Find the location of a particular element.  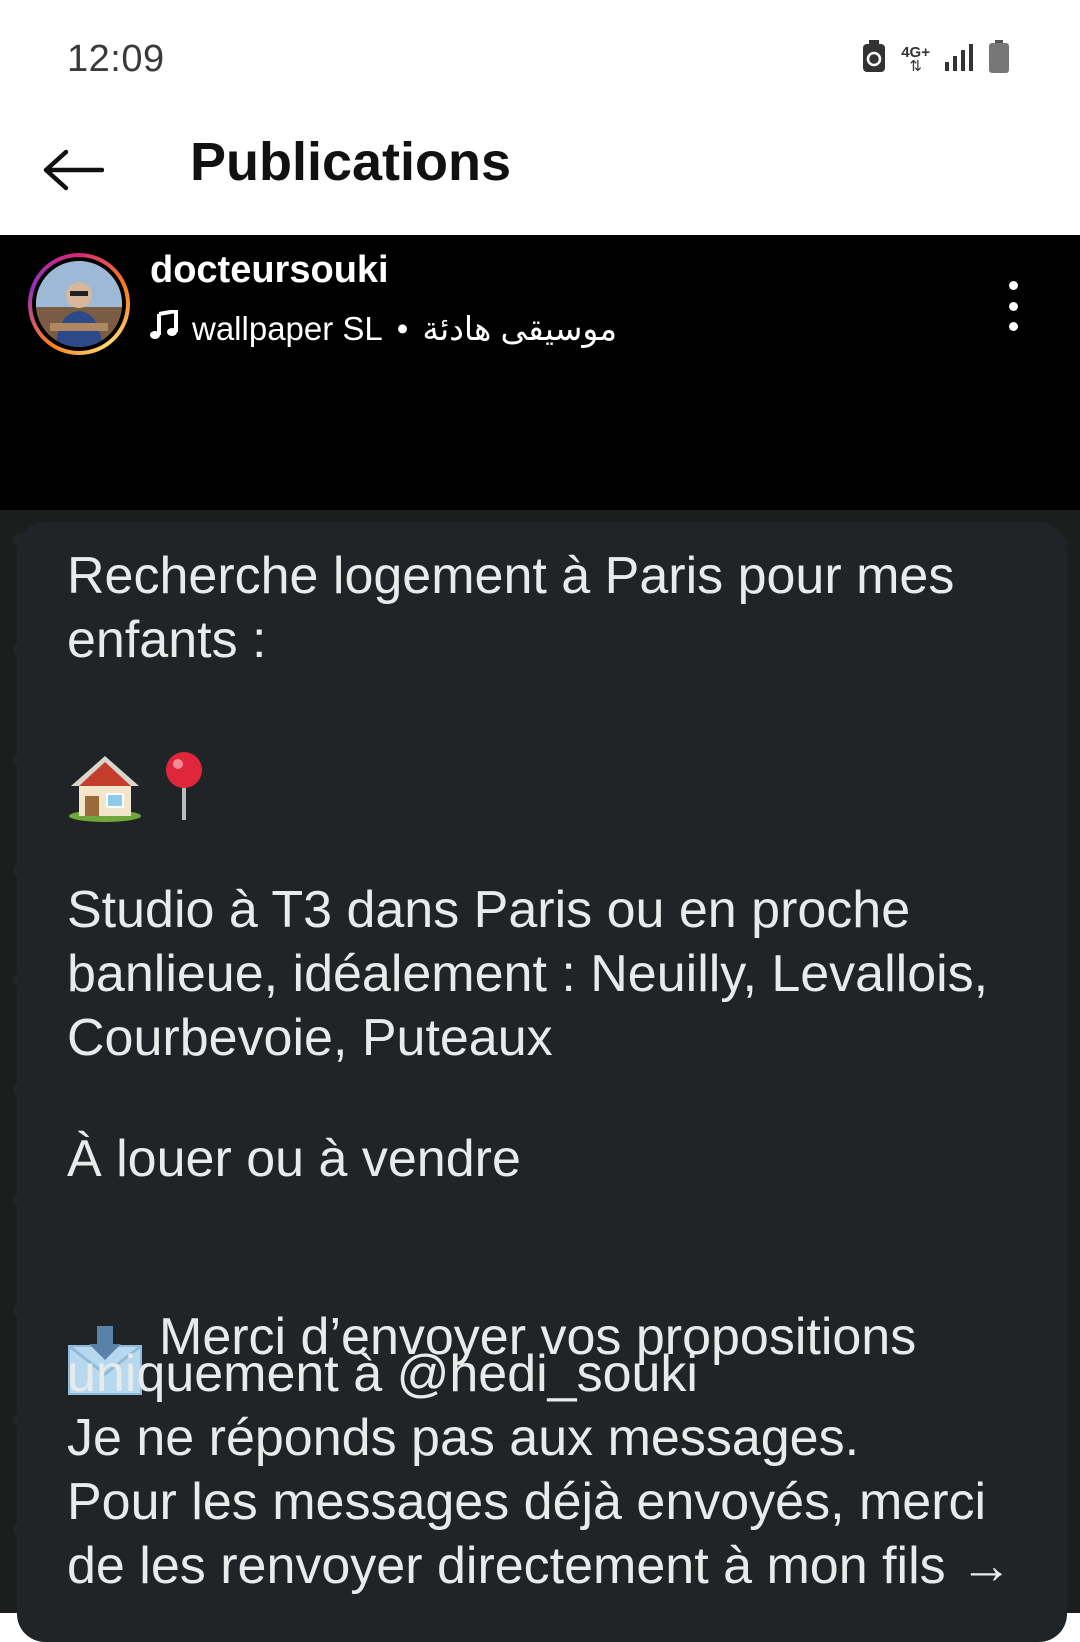

more-vertical-icon is located at coordinates (1013, 285).